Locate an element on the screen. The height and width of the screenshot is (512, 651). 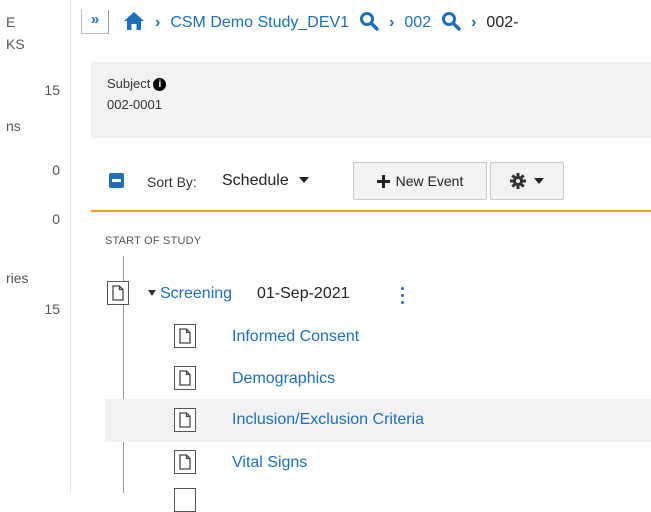
form-link-demographics: Demographics is located at coordinates (283, 379).